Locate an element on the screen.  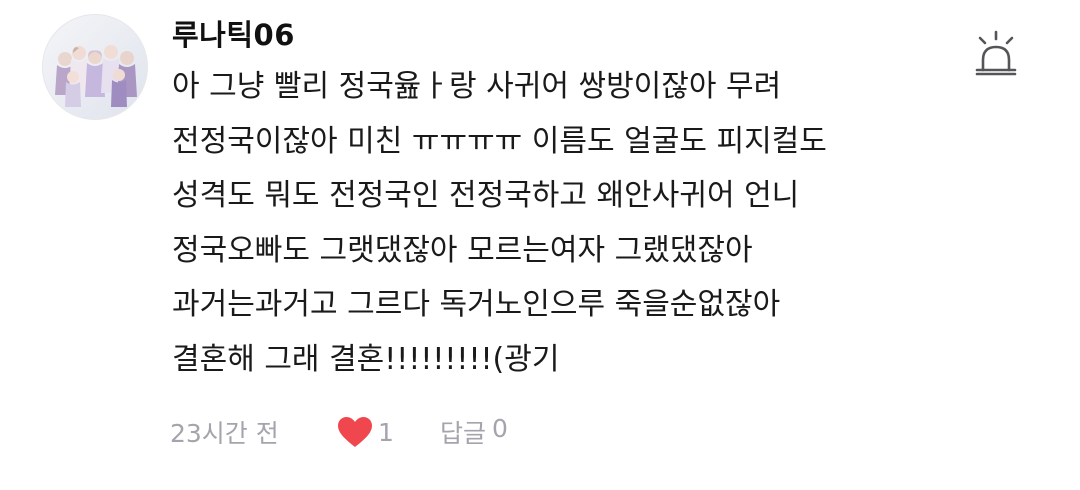
siren-icon is located at coordinates (996, 53).